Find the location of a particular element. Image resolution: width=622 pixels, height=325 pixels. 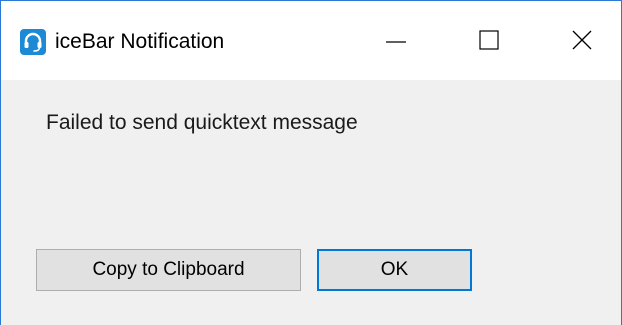

copy-to-clipboard-button: Copy to Clipboard is located at coordinates (168, 270).